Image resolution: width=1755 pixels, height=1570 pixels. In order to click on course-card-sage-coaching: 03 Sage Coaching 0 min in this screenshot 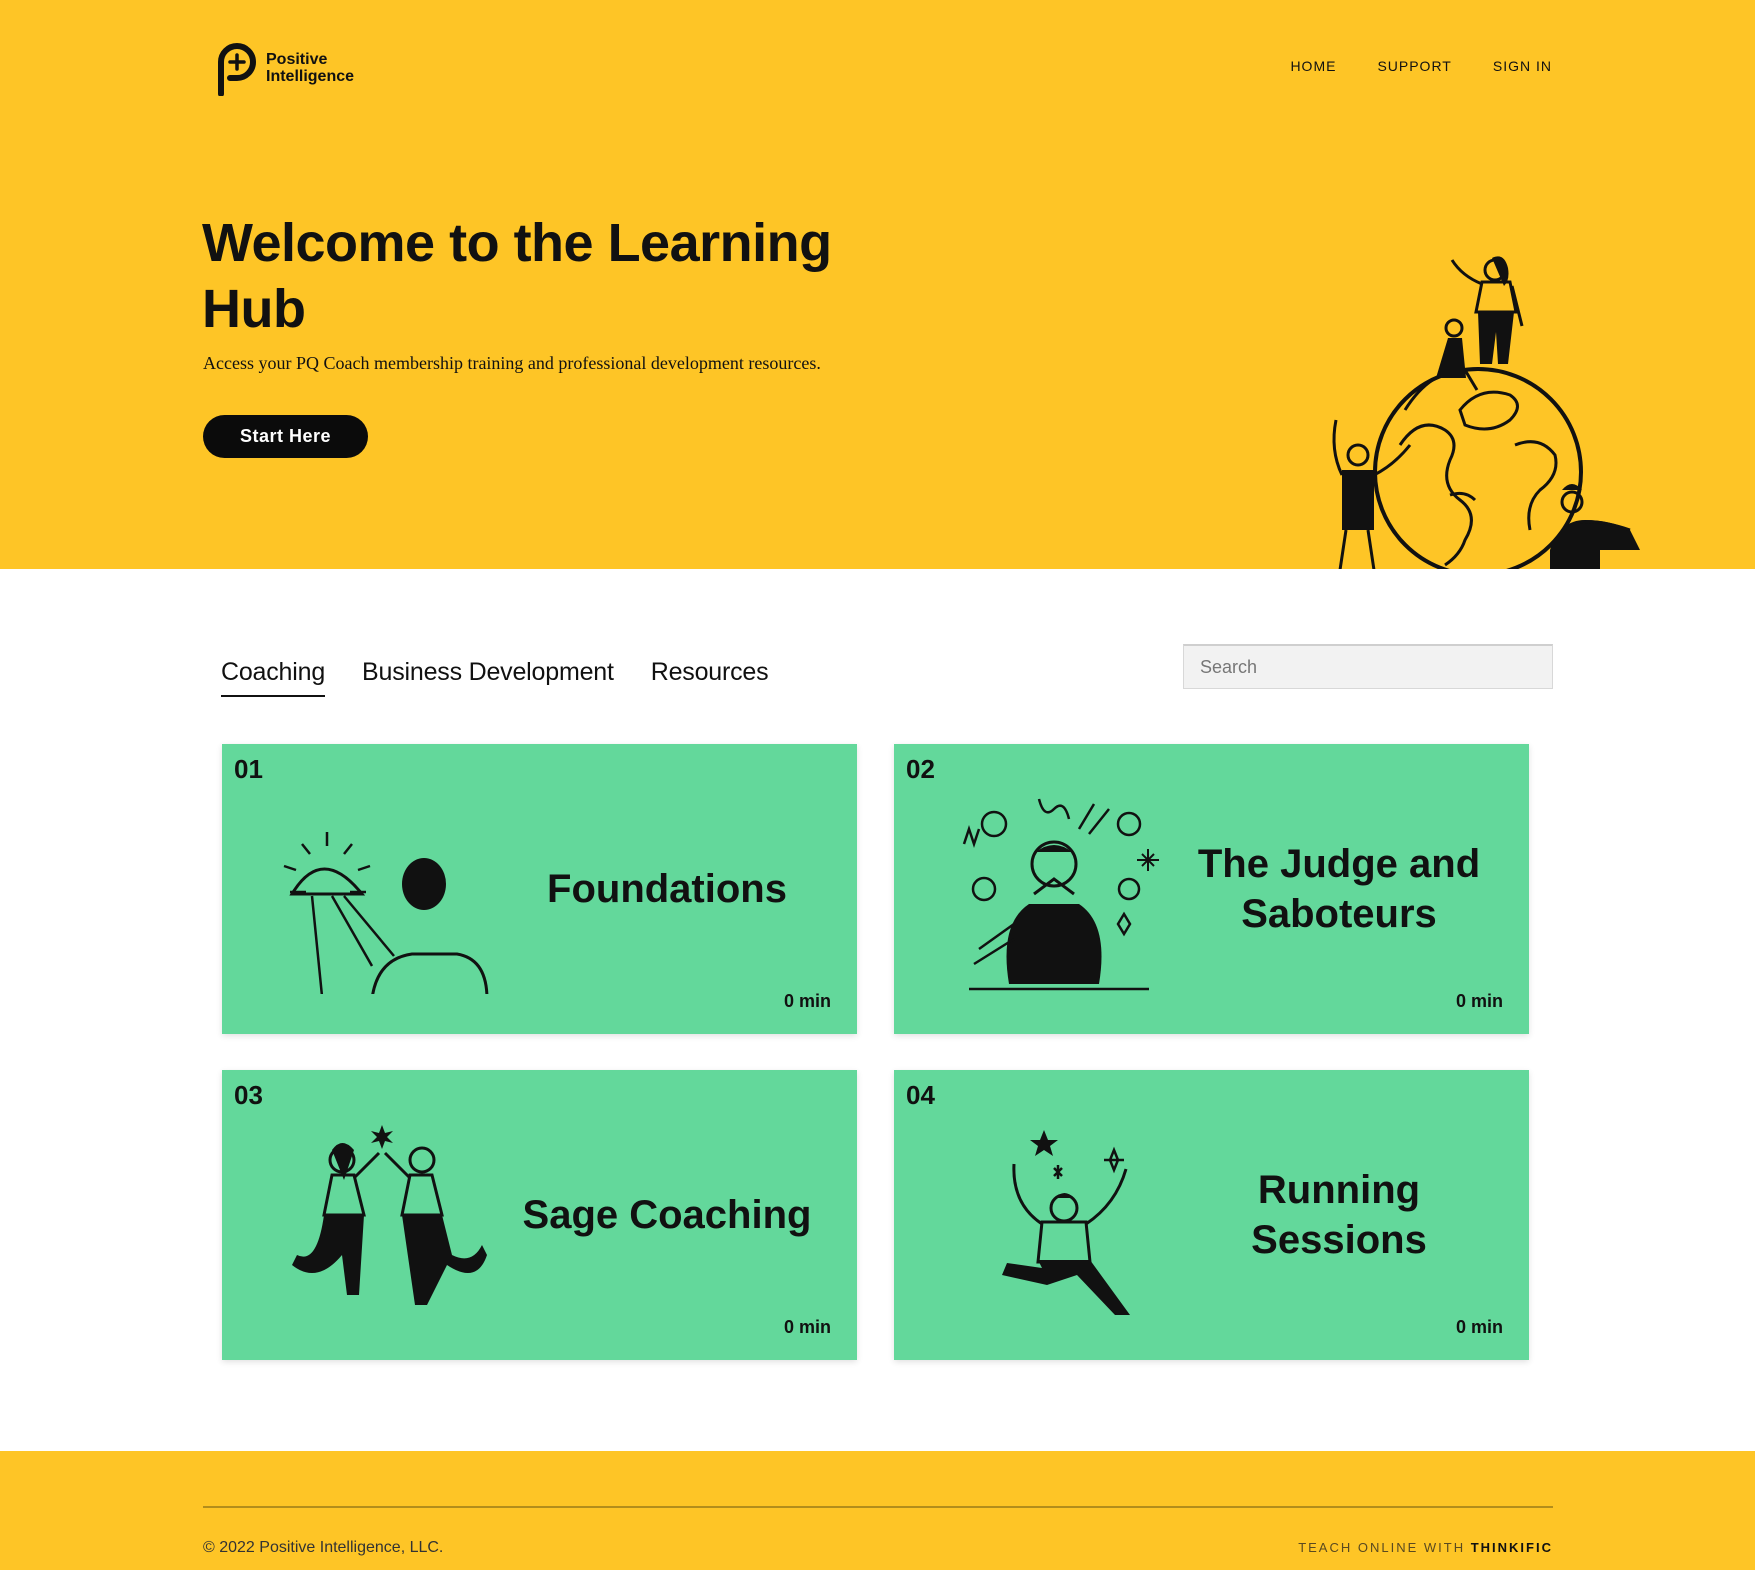, I will do `click(539, 1215)`.